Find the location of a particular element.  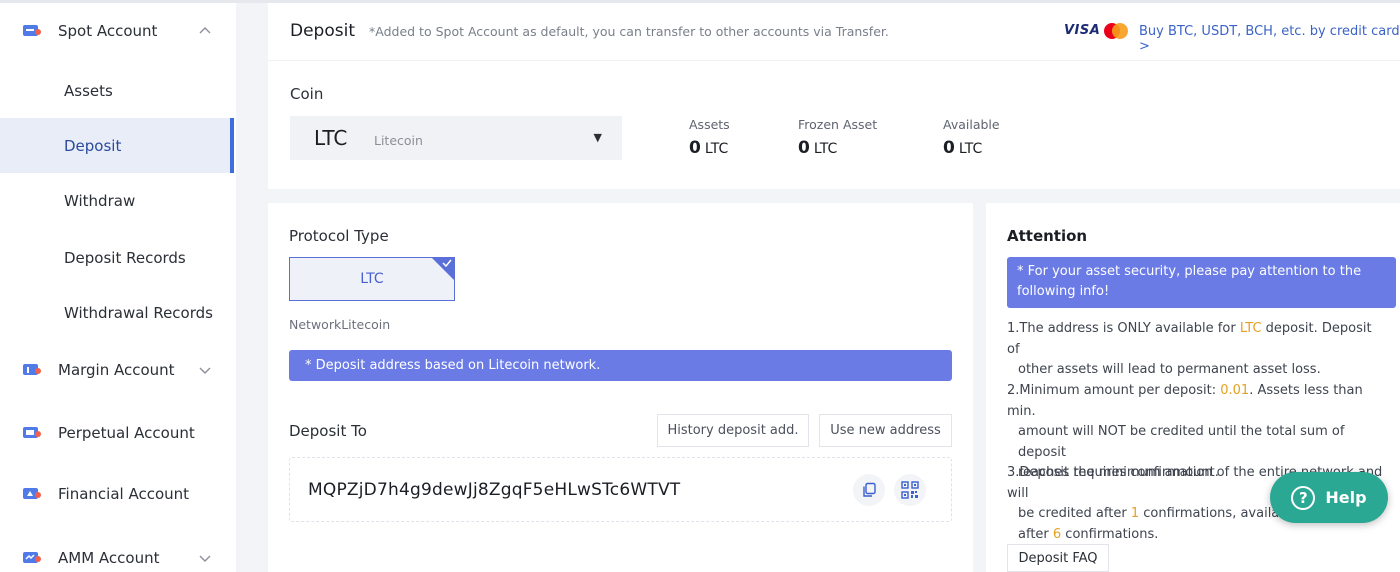

check-icon is located at coordinates (447, 263).